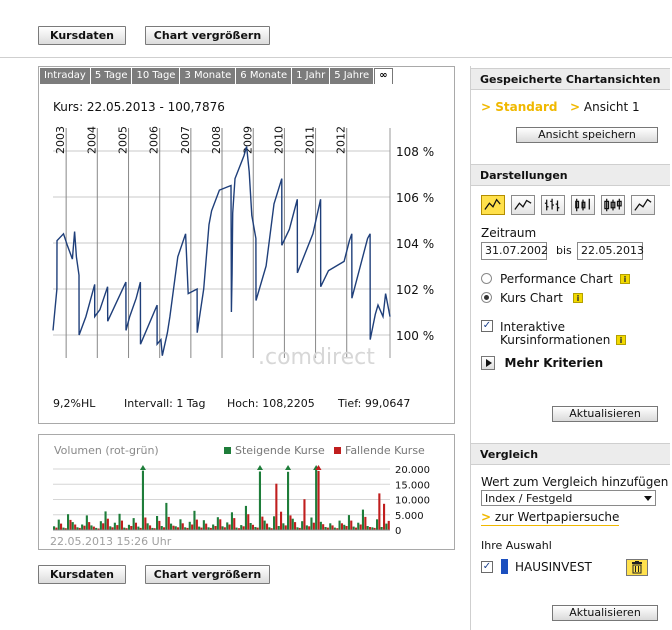 The height and width of the screenshot is (630, 672). What do you see at coordinates (605, 414) in the screenshot?
I see `aktualisieren-button-1: Aktualisieren` at bounding box center [605, 414].